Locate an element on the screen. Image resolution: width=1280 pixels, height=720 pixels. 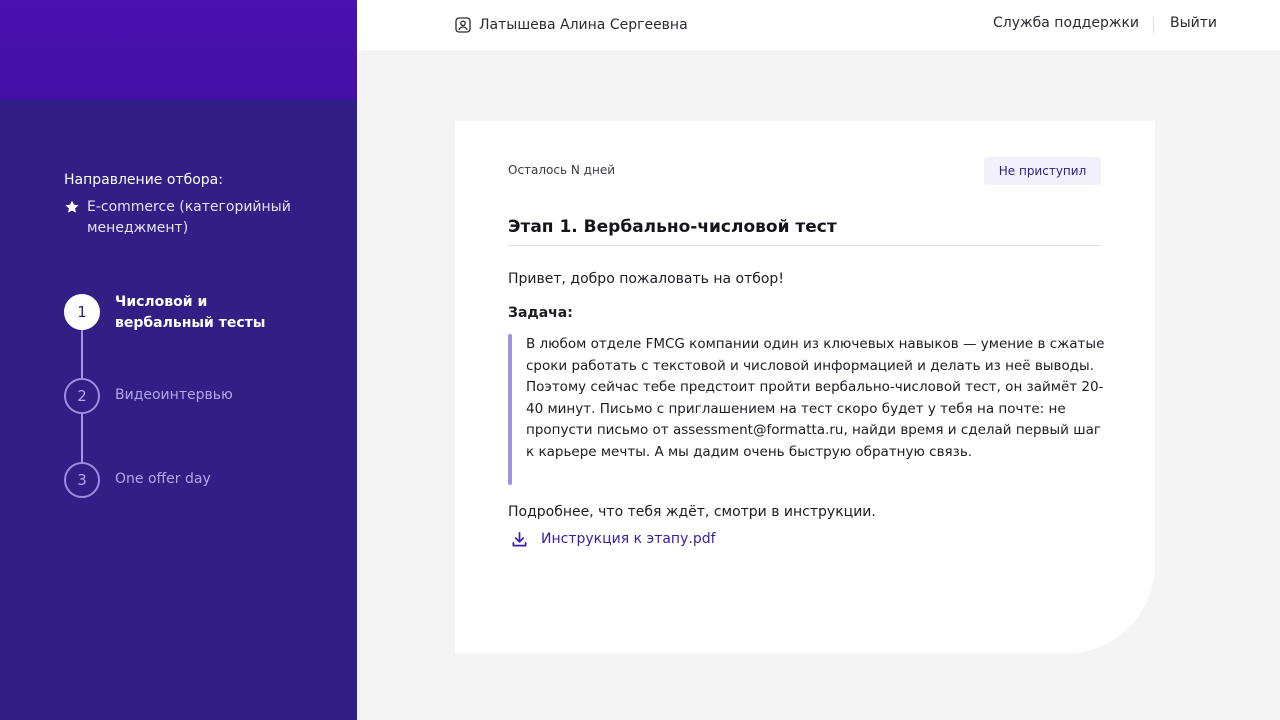
user-name: Латышева Алина Сергеевна is located at coordinates (583, 25).